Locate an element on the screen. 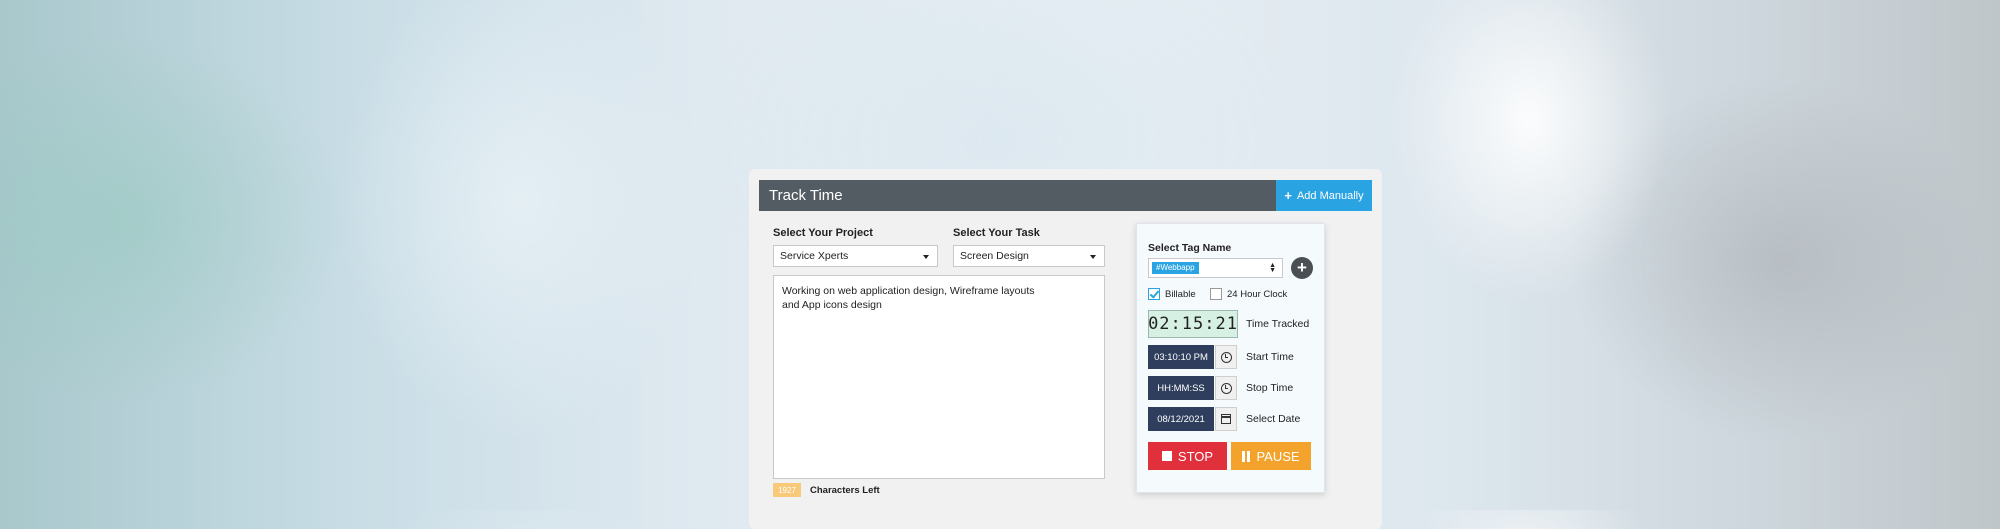 Image resolution: width=2000 pixels, height=529 pixels. updown-icon: ▲ ▼ is located at coordinates (1272, 268).